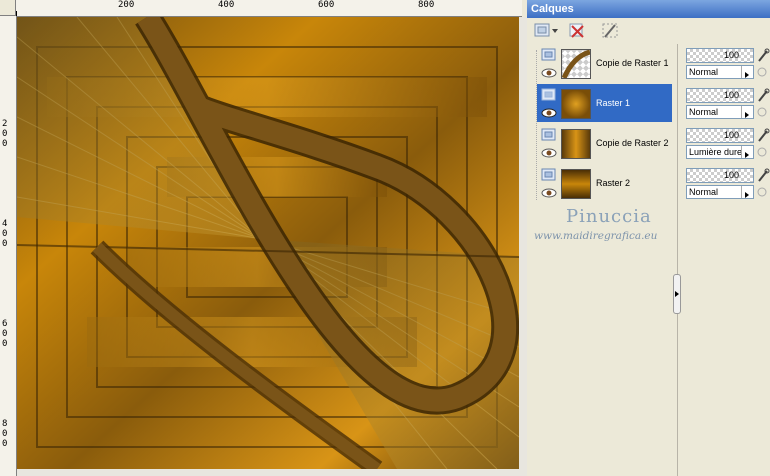  I want to click on collapse-handle, so click(677, 294).